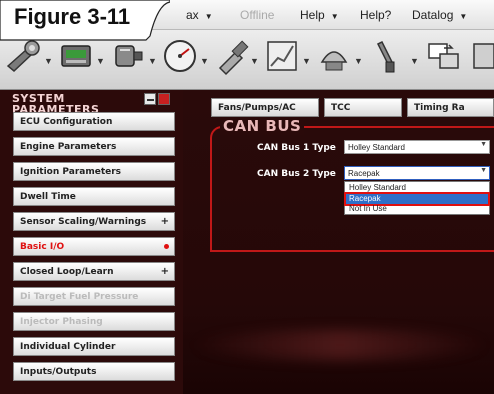  Describe the element at coordinates (42, 247) in the screenshot. I see `sidebar-item-label: Basic I/O` at that location.